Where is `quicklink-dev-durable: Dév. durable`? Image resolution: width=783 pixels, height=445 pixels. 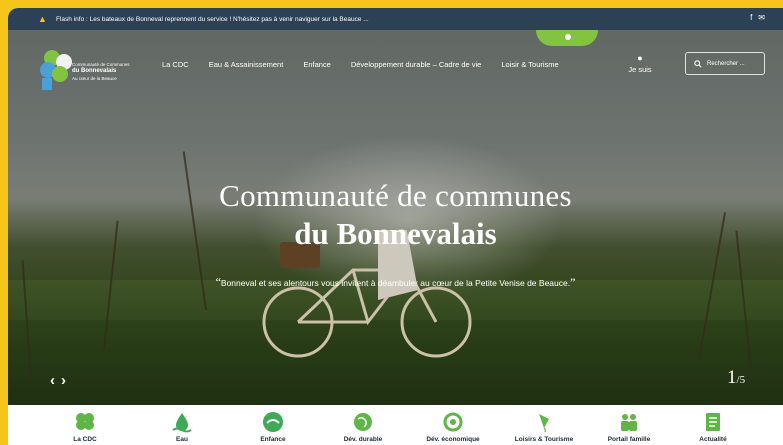
quicklink-dev-durable: Dév. durable is located at coordinates (363, 427).